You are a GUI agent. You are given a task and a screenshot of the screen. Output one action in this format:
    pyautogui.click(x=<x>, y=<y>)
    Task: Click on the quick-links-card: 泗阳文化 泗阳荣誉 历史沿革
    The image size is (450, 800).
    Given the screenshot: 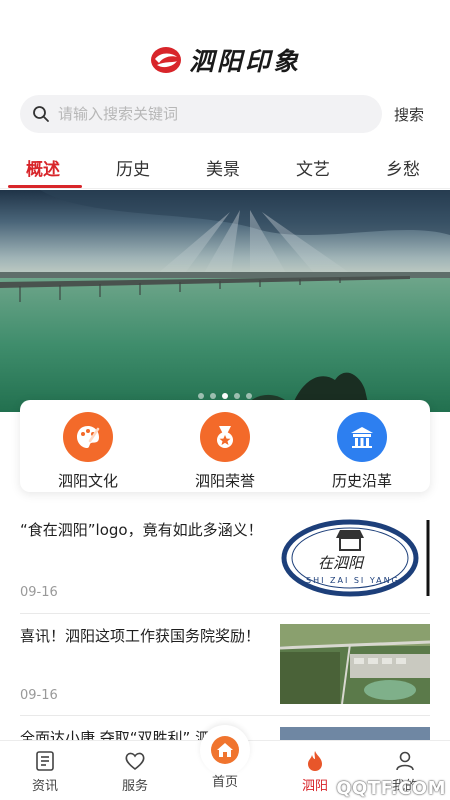 What is the action you would take?
    pyautogui.click(x=225, y=446)
    